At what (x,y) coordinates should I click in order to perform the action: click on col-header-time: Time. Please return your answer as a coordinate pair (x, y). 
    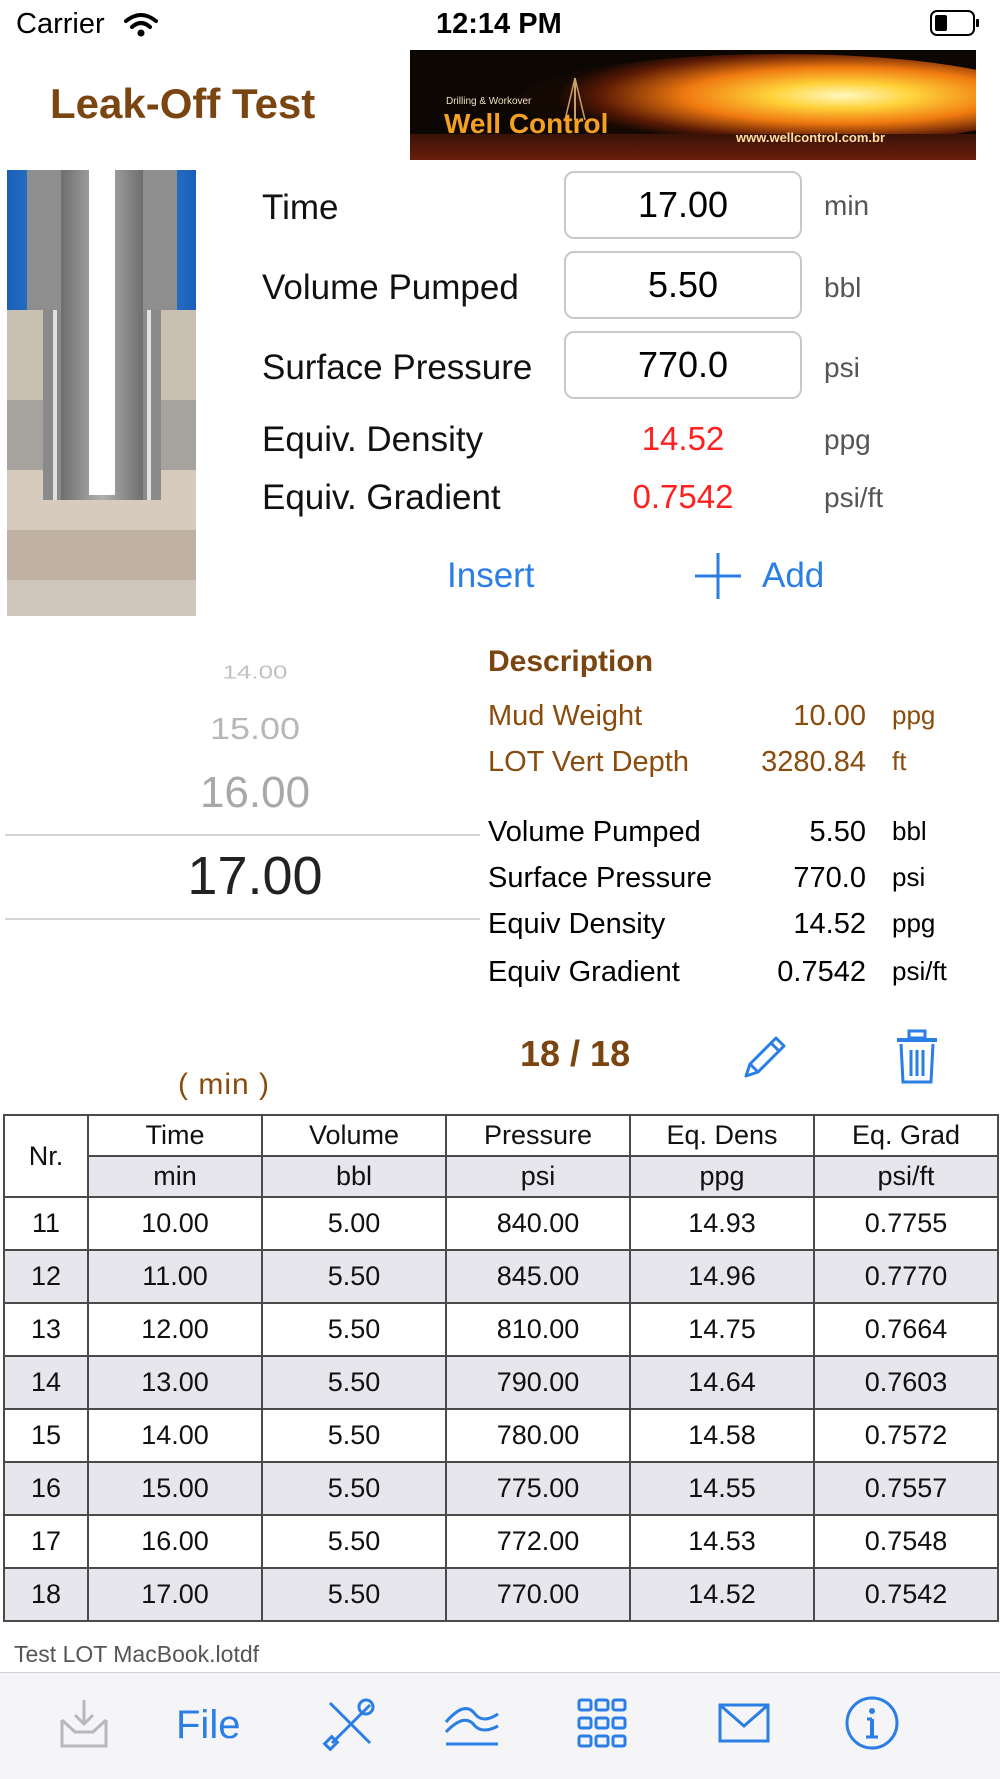
    Looking at the image, I should click on (175, 1135).